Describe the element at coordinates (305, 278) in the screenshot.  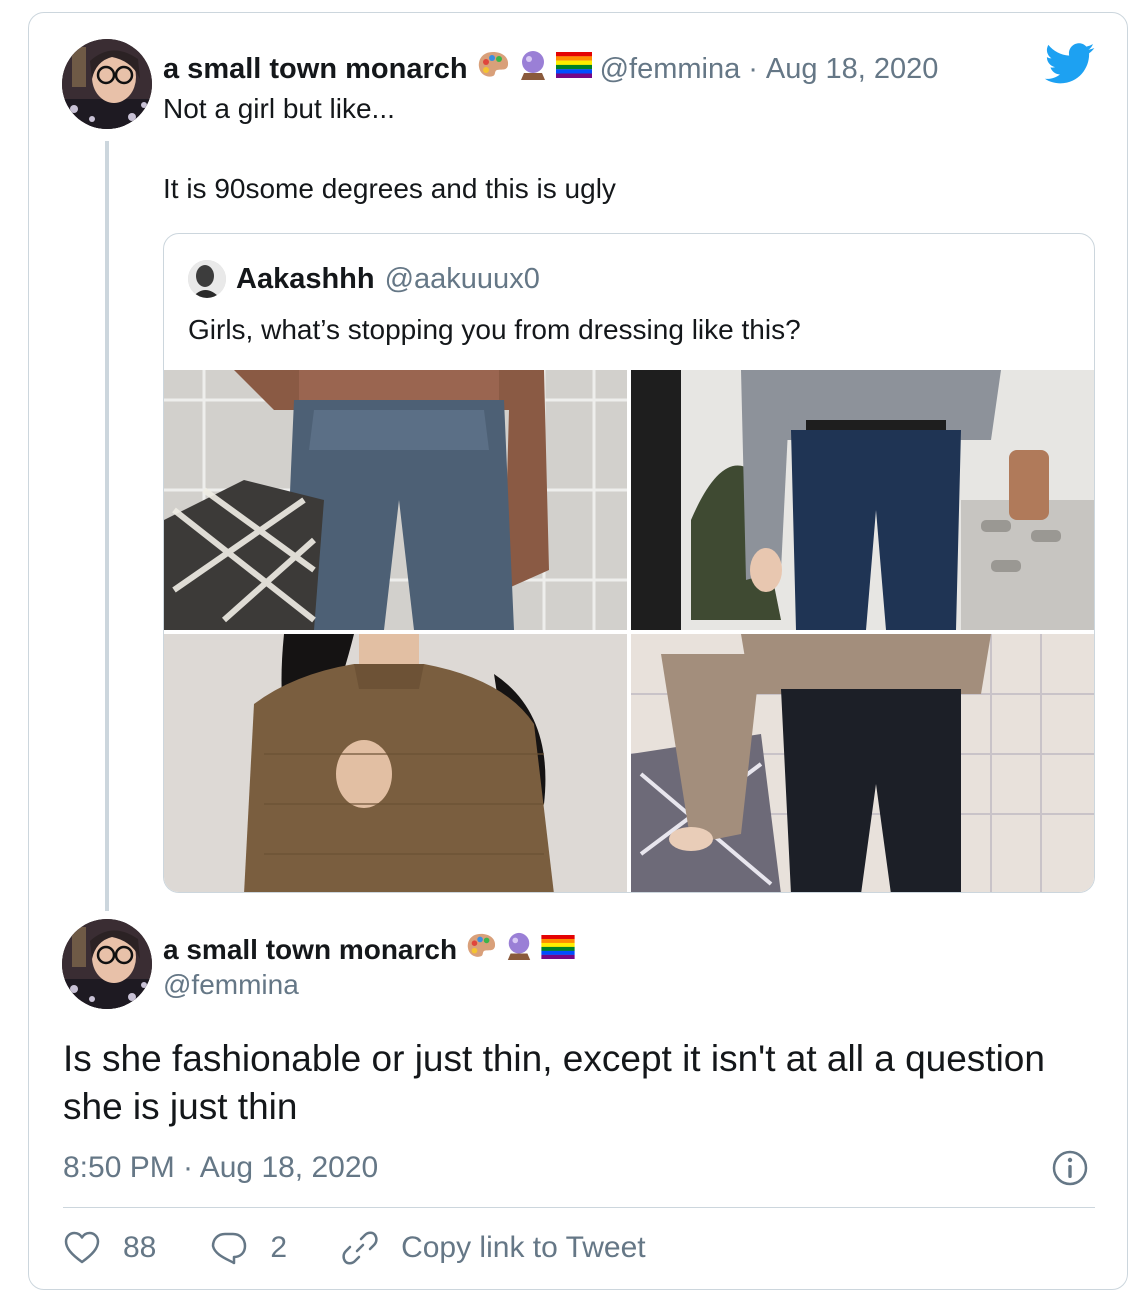
I see `quoted-author-name: Aakashhh` at that location.